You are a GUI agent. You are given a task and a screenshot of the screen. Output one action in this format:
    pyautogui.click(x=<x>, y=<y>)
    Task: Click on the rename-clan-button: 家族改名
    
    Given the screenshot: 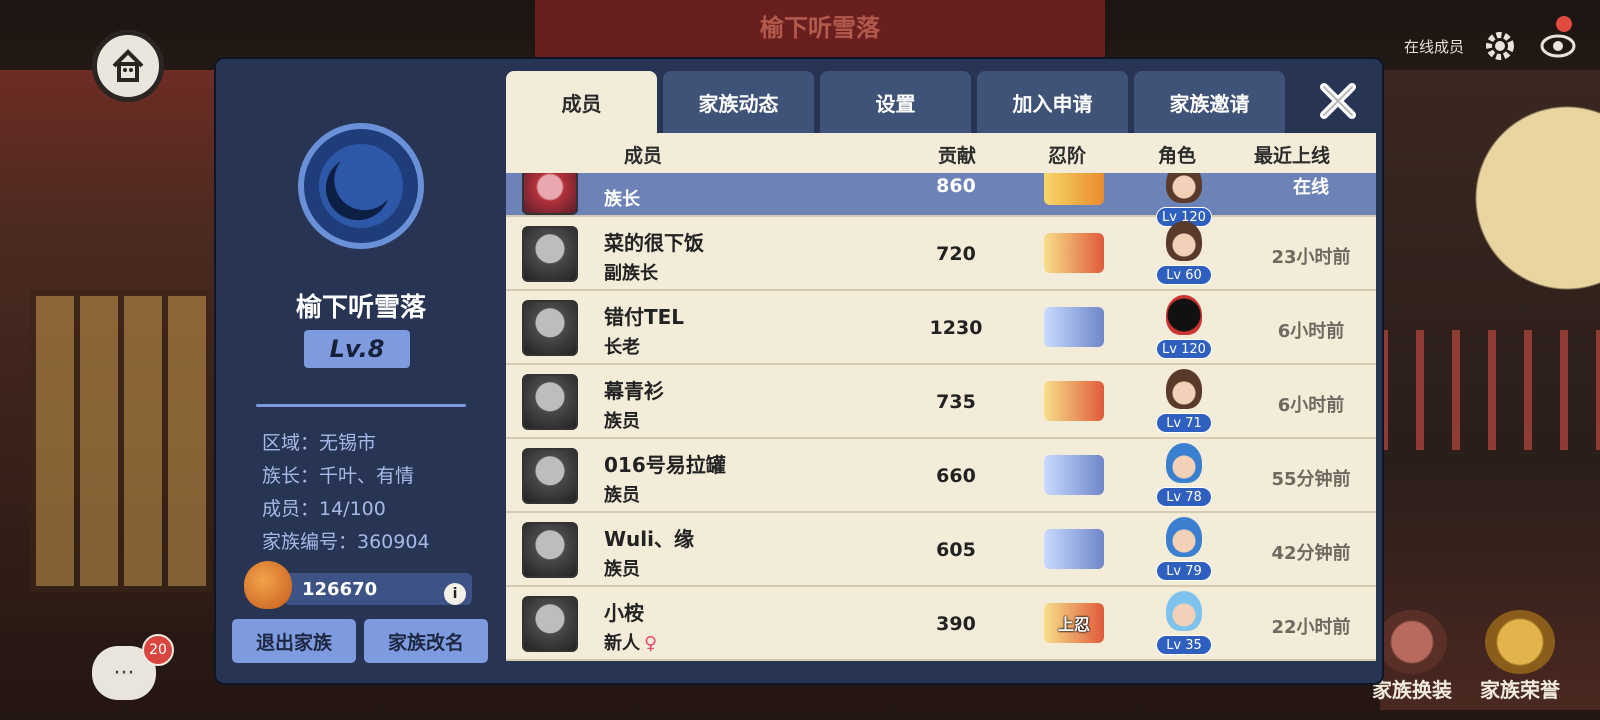 What is the action you would take?
    pyautogui.click(x=426, y=641)
    